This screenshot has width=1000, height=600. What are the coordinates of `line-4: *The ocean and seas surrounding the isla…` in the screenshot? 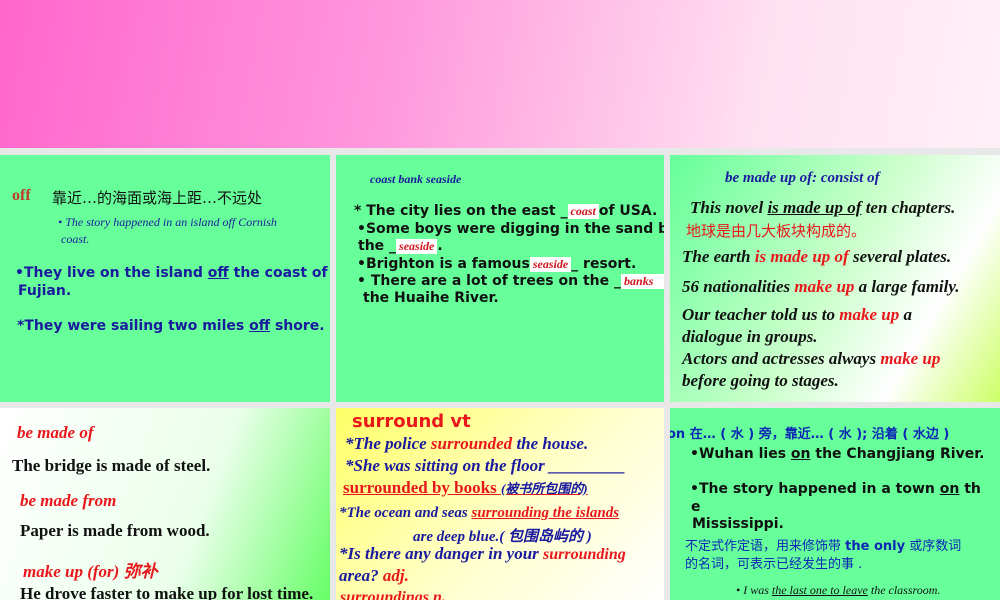 It's located at (479, 513).